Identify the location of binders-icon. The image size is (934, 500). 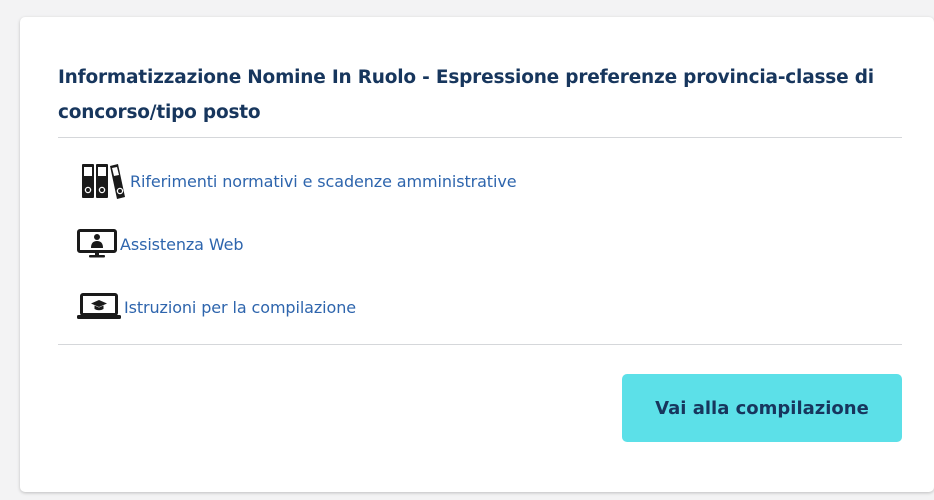
(104, 181).